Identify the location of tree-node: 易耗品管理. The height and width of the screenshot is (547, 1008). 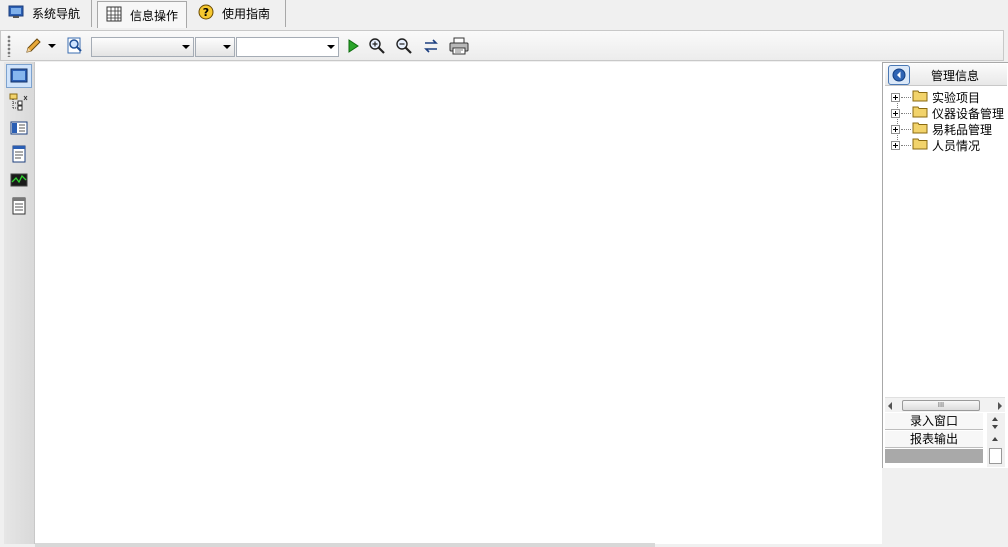
(941, 129).